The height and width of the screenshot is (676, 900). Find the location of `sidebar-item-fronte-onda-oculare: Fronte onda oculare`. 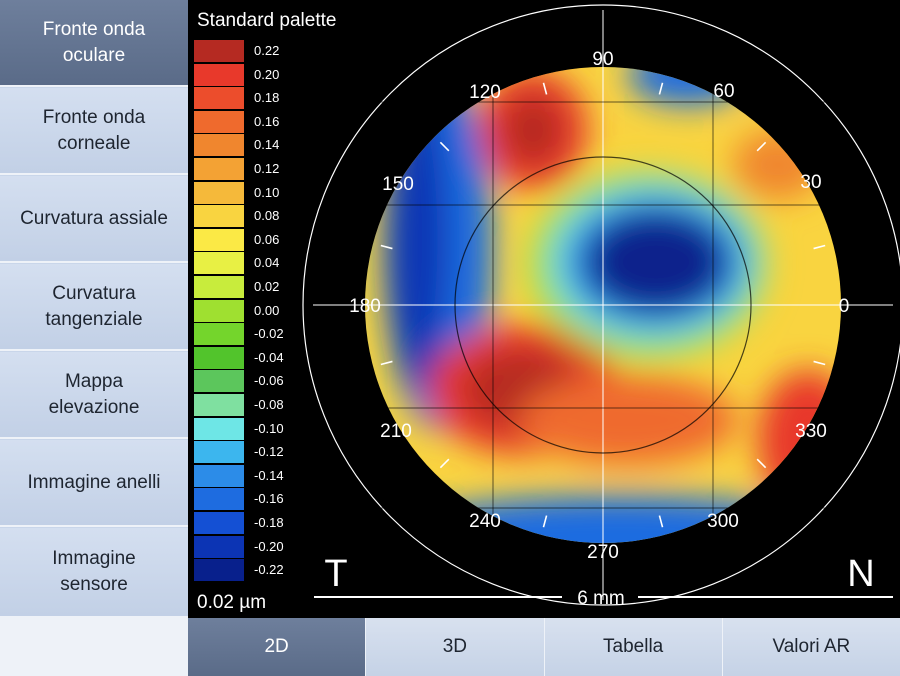

sidebar-item-fronte-onda-oculare: Fronte onda oculare is located at coordinates (94, 43).